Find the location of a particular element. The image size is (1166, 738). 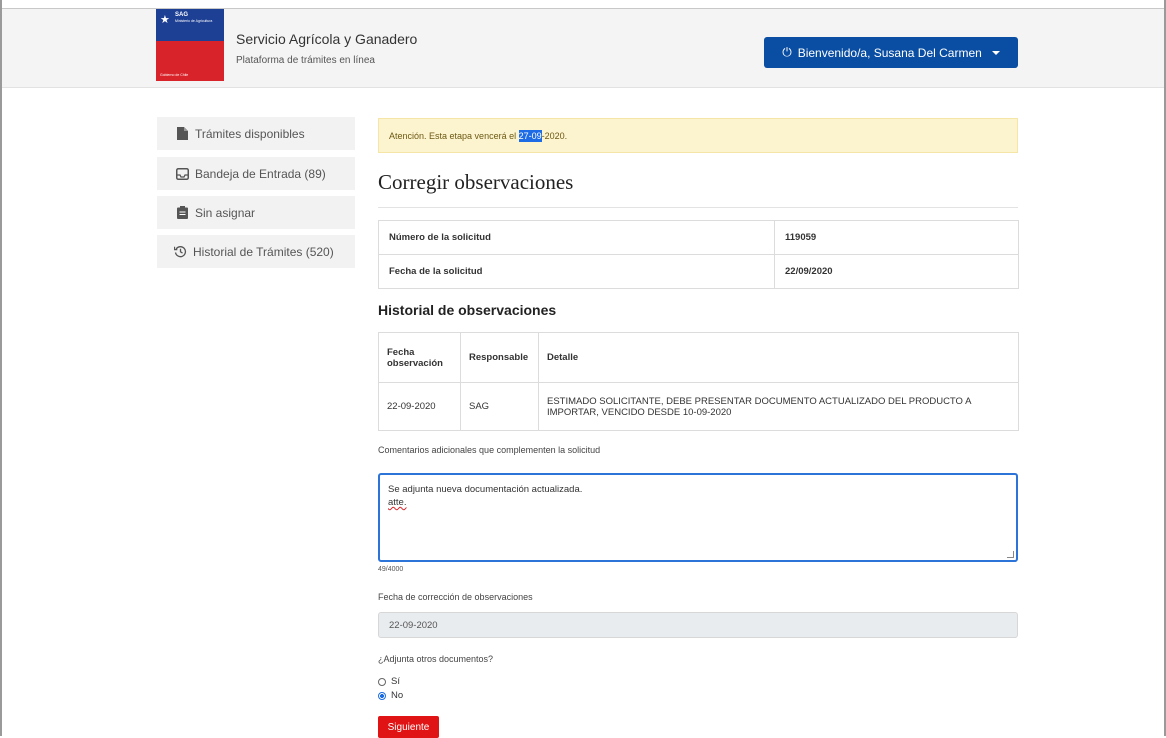

sidebar-item-label: Trámites disponibles is located at coordinates (250, 133).